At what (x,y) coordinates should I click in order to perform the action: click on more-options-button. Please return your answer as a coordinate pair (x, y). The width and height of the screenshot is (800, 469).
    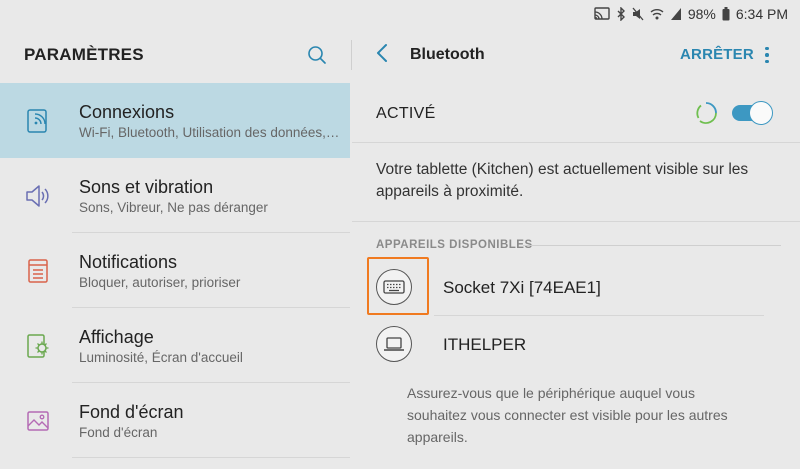
    Looking at the image, I should click on (767, 55).